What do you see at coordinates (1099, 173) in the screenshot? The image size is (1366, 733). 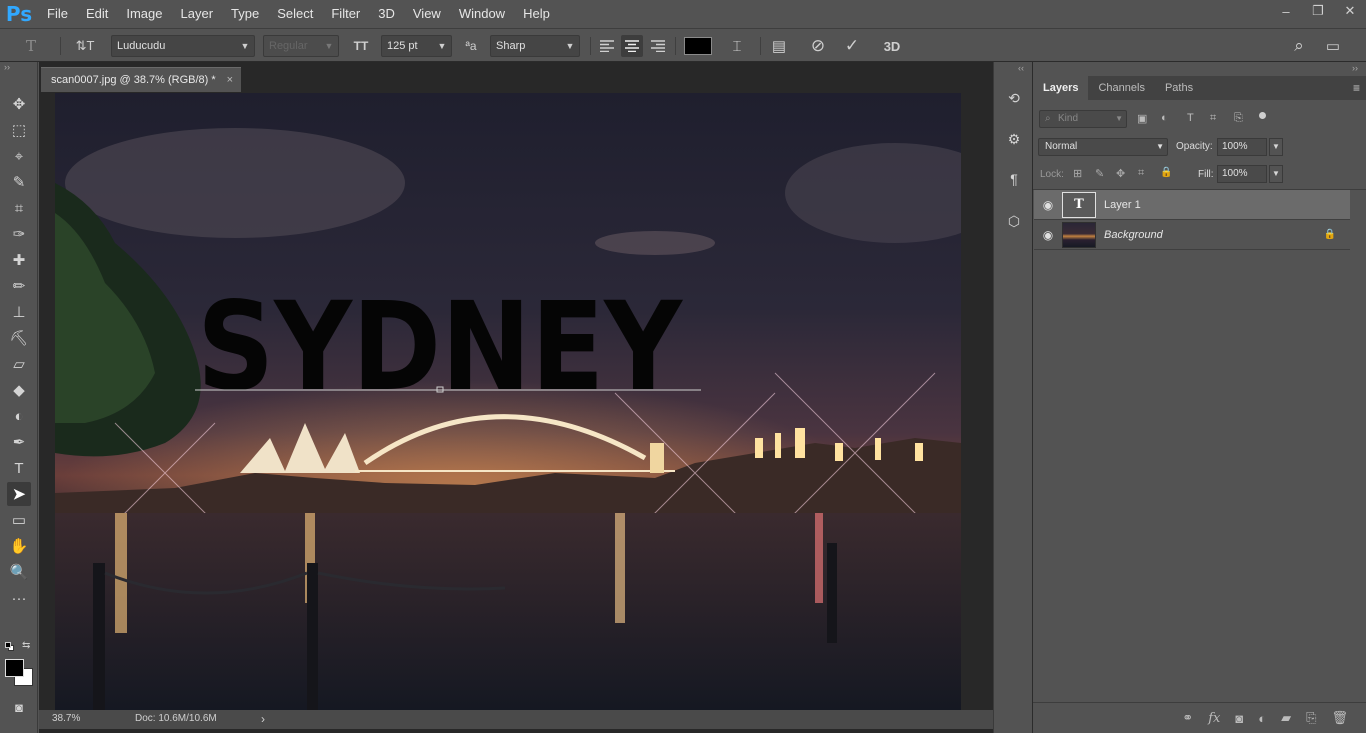 I see `lock-pixels-icon: ✎` at bounding box center [1099, 173].